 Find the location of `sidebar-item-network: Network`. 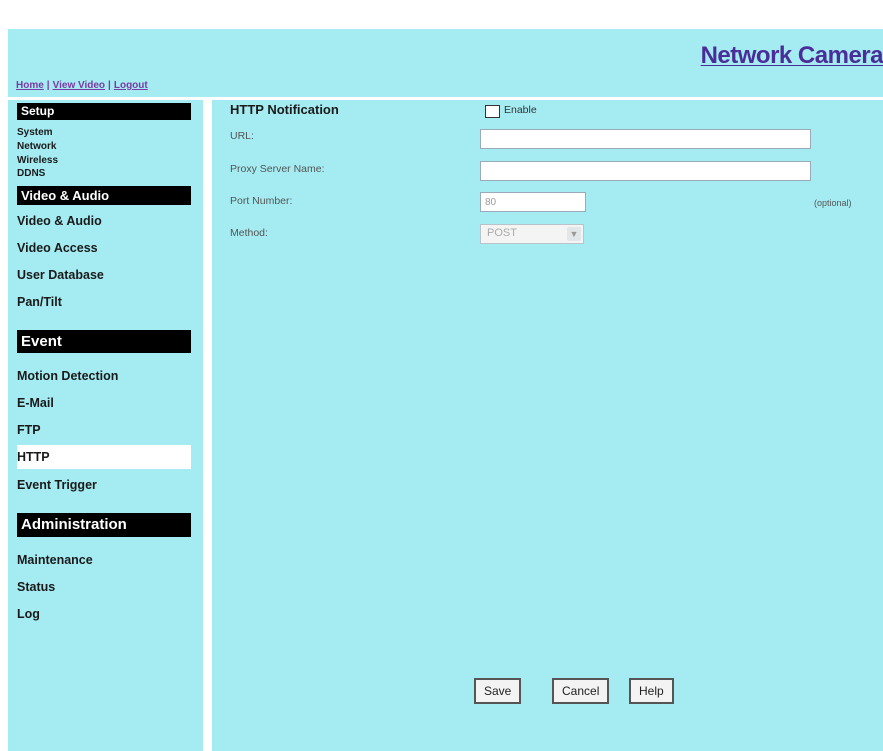

sidebar-item-network: Network is located at coordinates (36, 146).